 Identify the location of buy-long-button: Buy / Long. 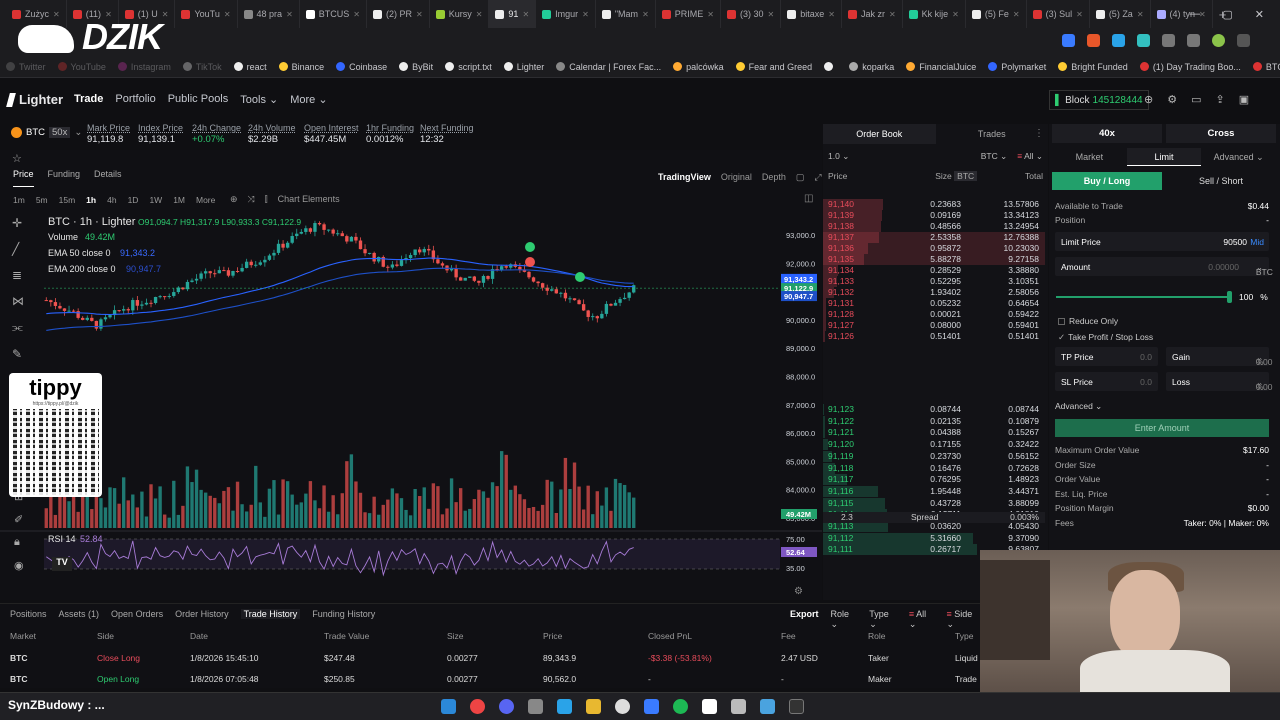
(1107, 181).